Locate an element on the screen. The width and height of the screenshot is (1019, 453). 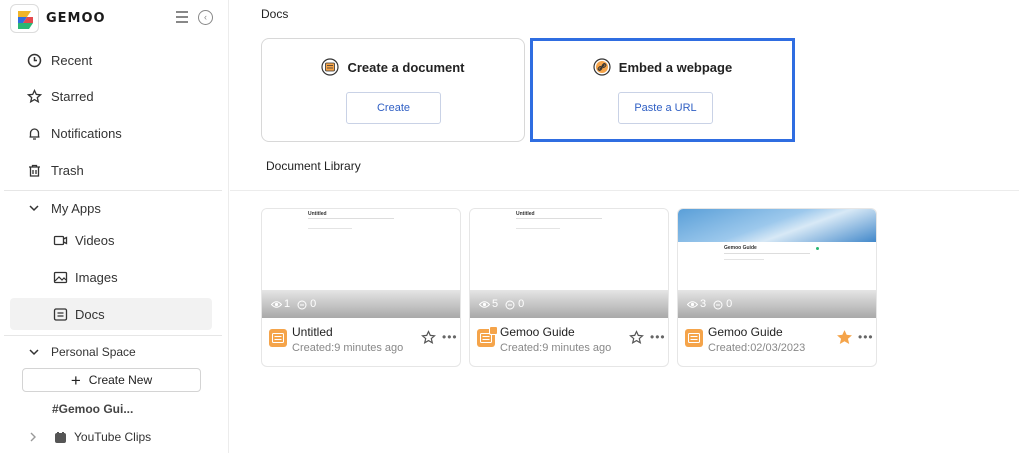
bell-icon is located at coordinates (34, 133).